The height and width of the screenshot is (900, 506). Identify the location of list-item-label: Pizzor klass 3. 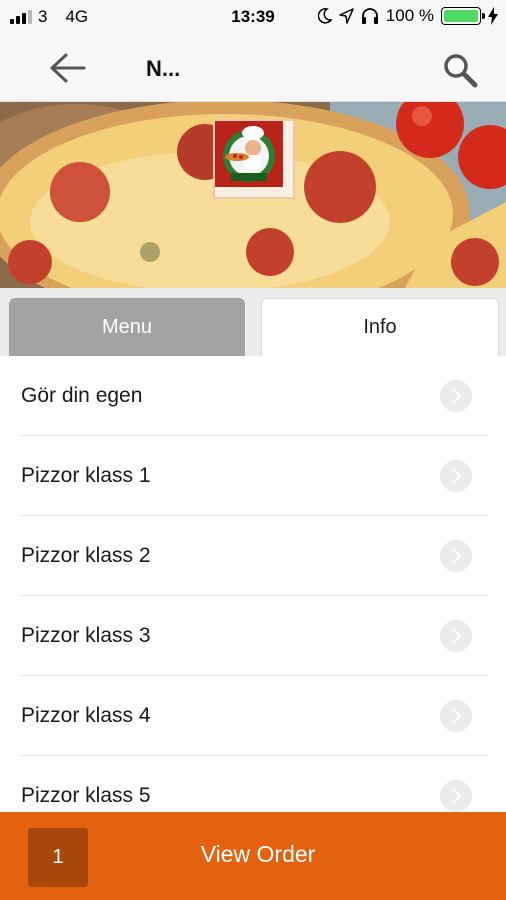
(86, 635).